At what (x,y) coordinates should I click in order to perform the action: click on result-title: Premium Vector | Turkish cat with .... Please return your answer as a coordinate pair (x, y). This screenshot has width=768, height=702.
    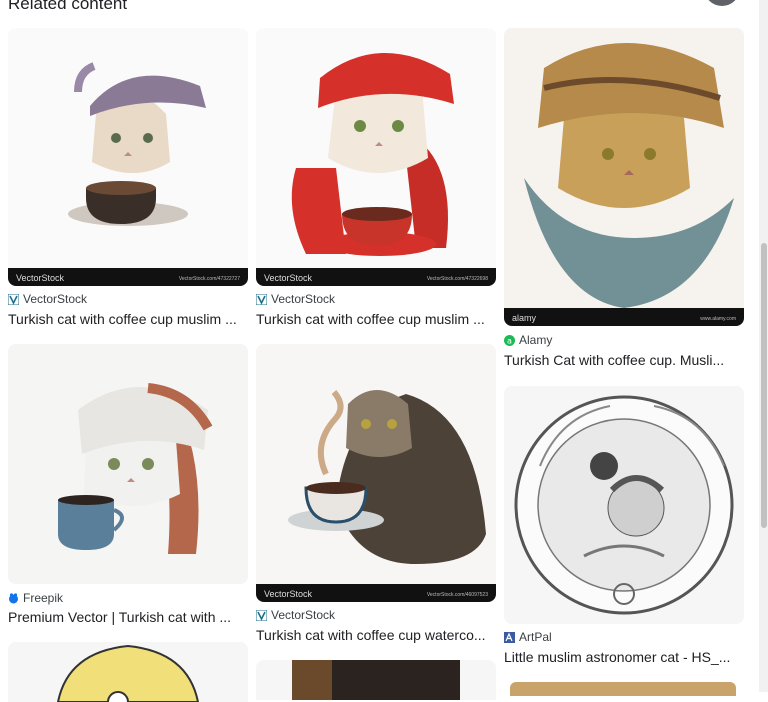
    Looking at the image, I should click on (121, 617).